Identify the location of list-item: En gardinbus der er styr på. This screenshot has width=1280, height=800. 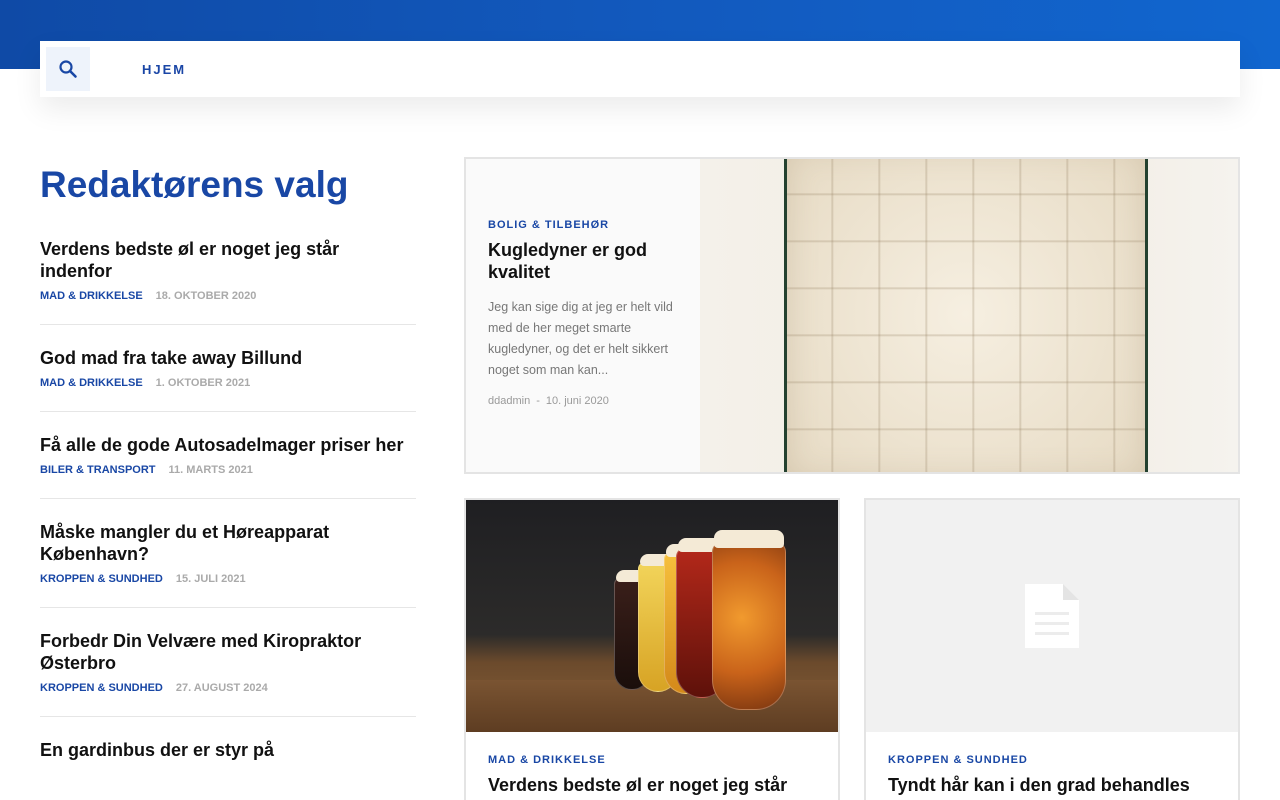
(228, 761).